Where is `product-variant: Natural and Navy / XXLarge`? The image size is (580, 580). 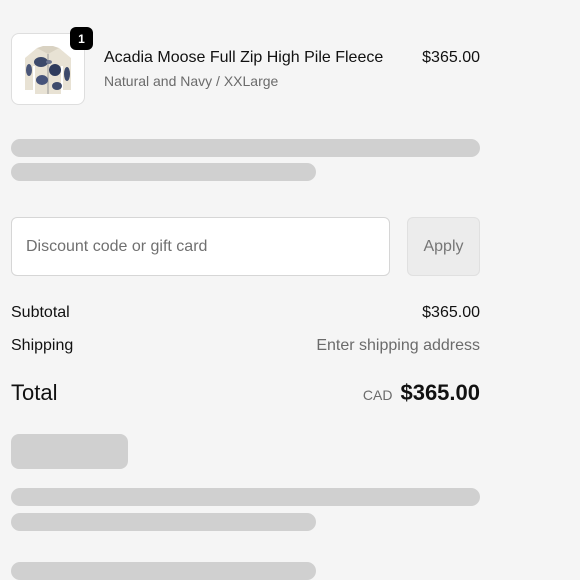 product-variant: Natural and Navy / XXLarge is located at coordinates (191, 81).